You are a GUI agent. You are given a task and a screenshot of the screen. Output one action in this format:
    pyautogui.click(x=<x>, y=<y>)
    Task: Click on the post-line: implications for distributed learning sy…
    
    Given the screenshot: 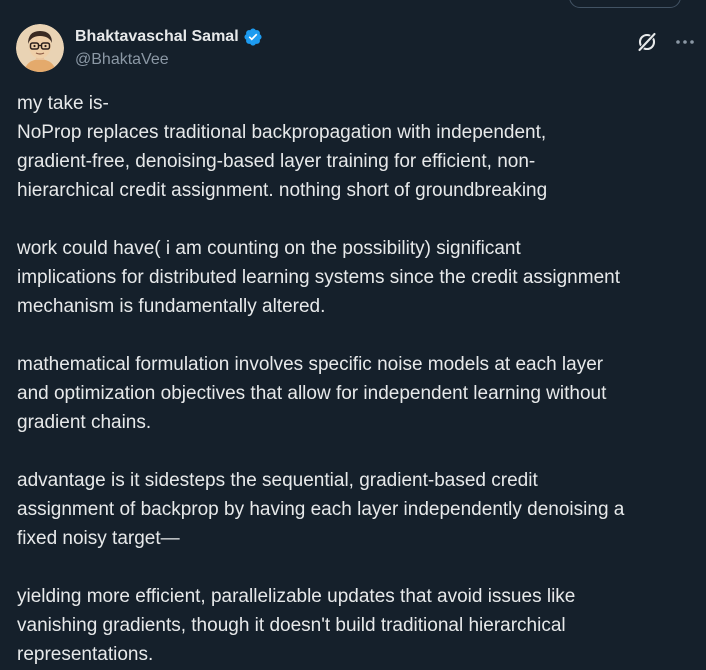 What is the action you would take?
    pyautogui.click(x=318, y=277)
    